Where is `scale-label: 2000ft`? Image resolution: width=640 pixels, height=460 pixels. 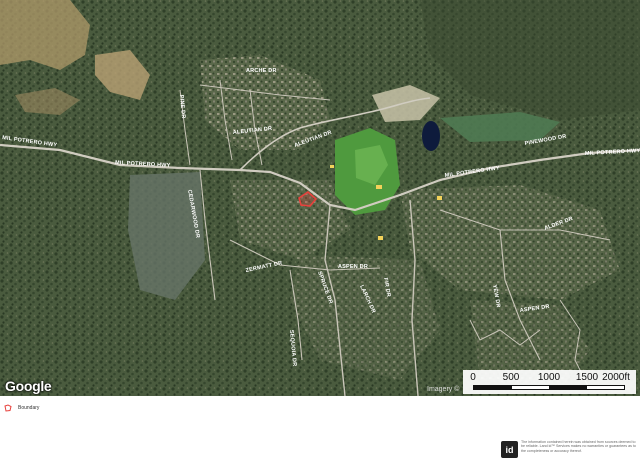 scale-label: 2000ft is located at coordinates (616, 377).